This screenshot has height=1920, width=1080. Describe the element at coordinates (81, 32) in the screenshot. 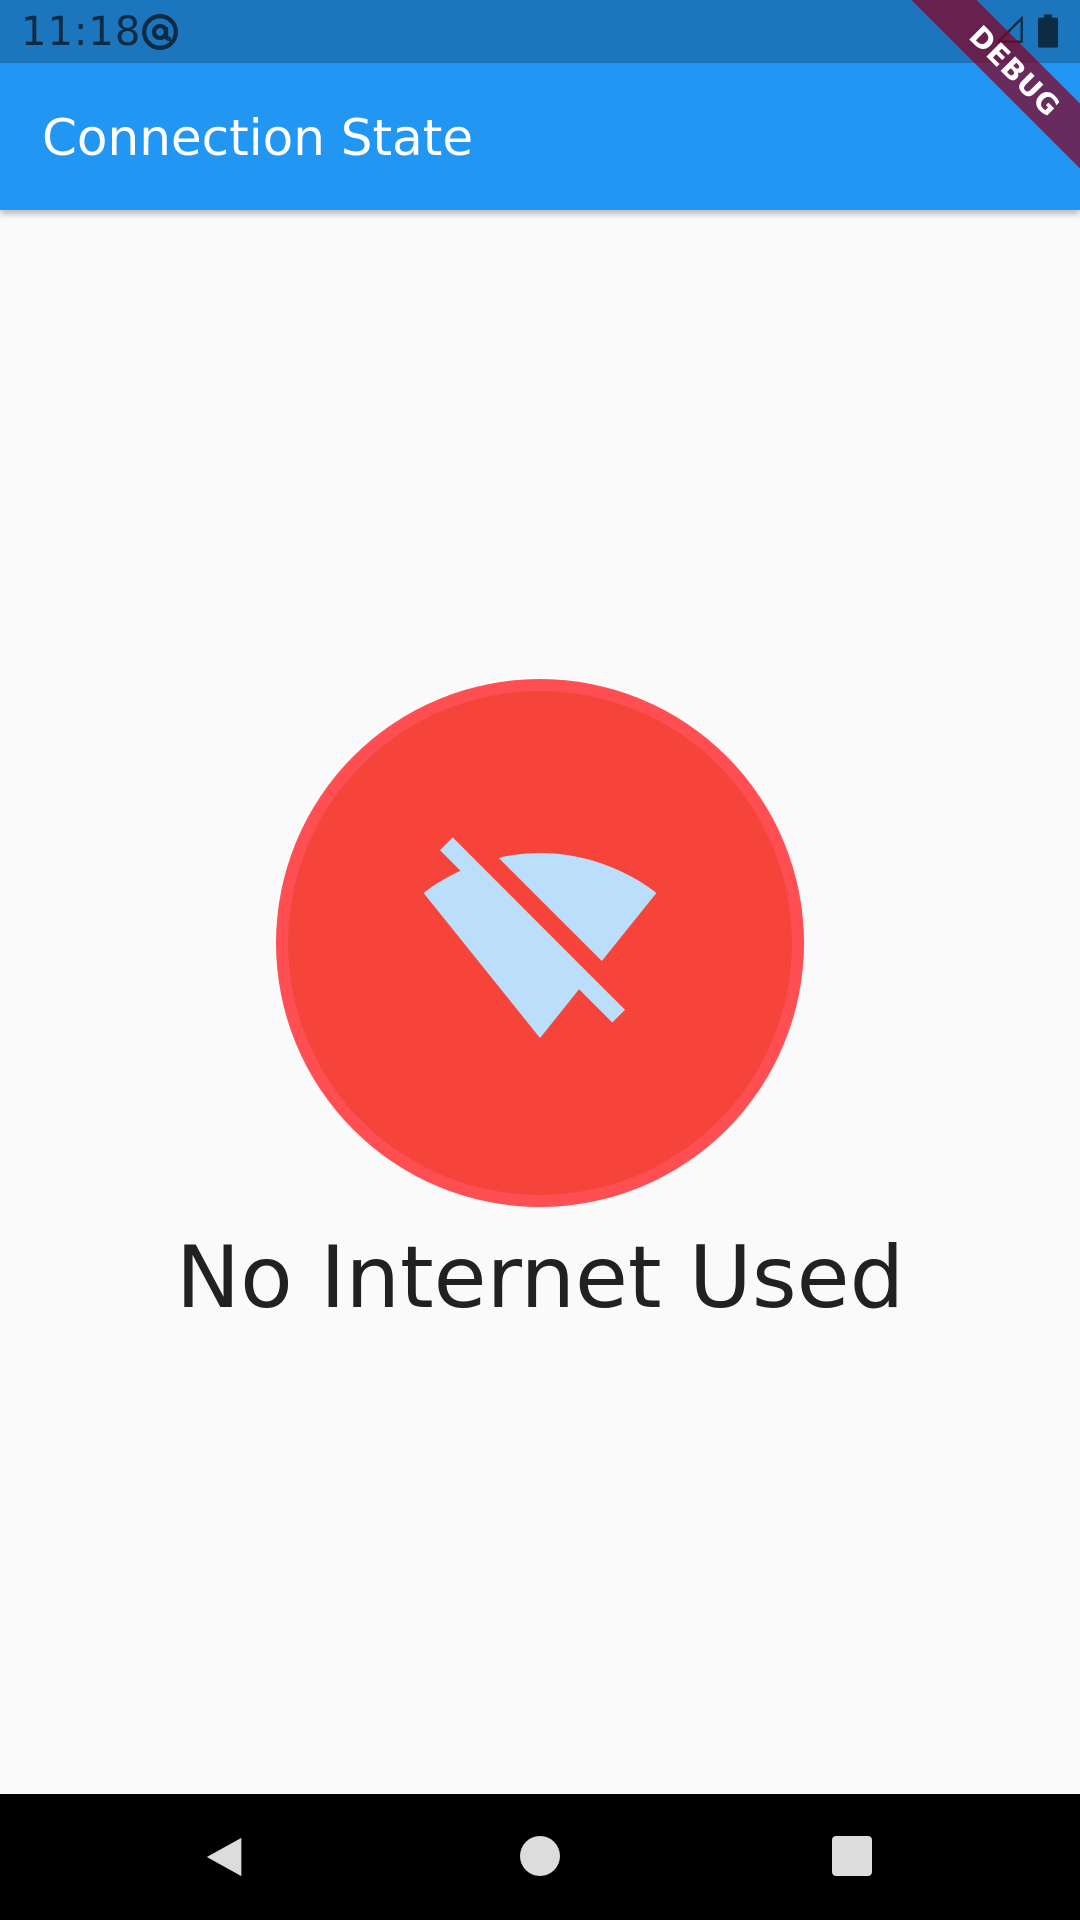

I see `status-time: 11:18` at that location.